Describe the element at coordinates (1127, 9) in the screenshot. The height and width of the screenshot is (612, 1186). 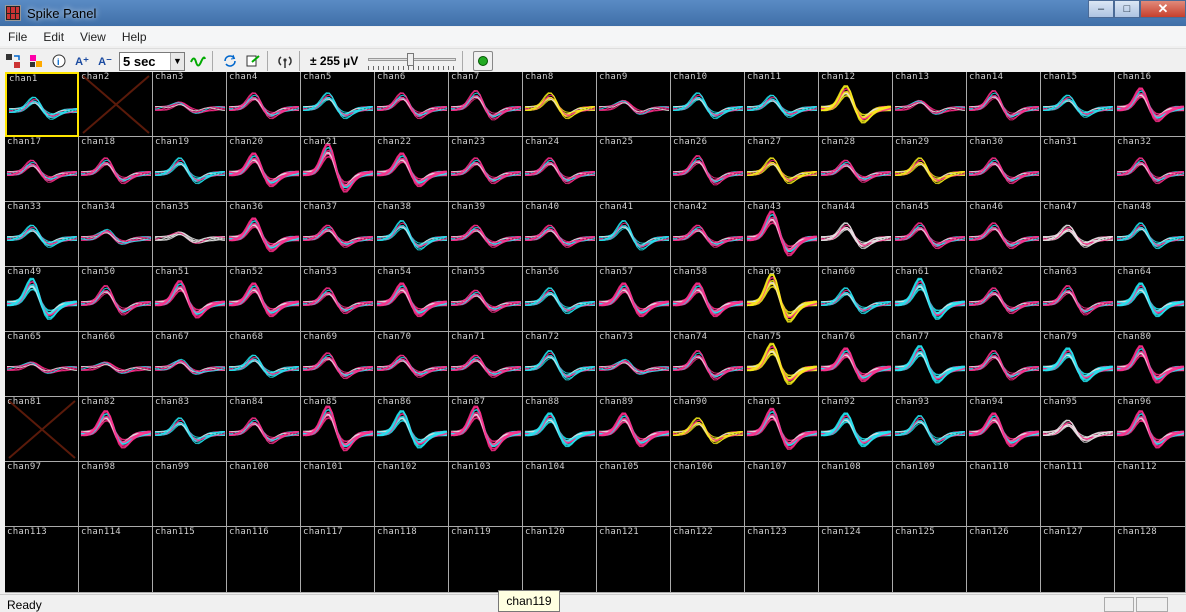
I see `maximize-button: □` at that location.